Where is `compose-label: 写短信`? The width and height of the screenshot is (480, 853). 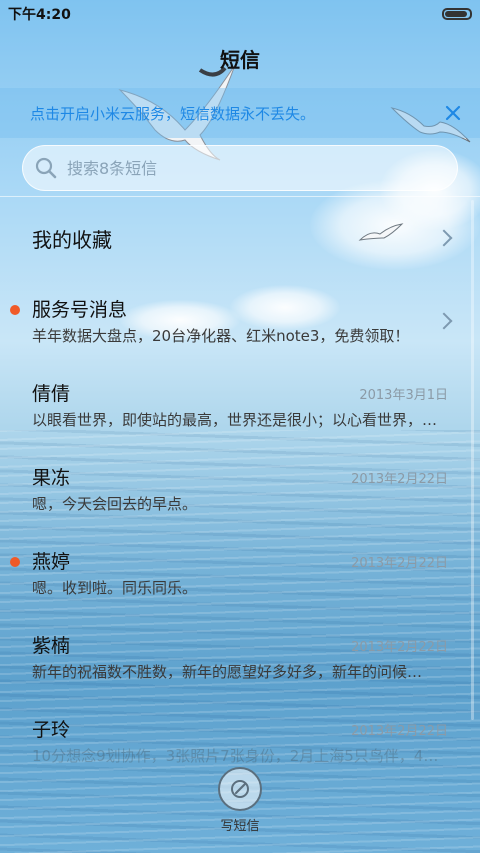 compose-label: 写短信 is located at coordinates (240, 826).